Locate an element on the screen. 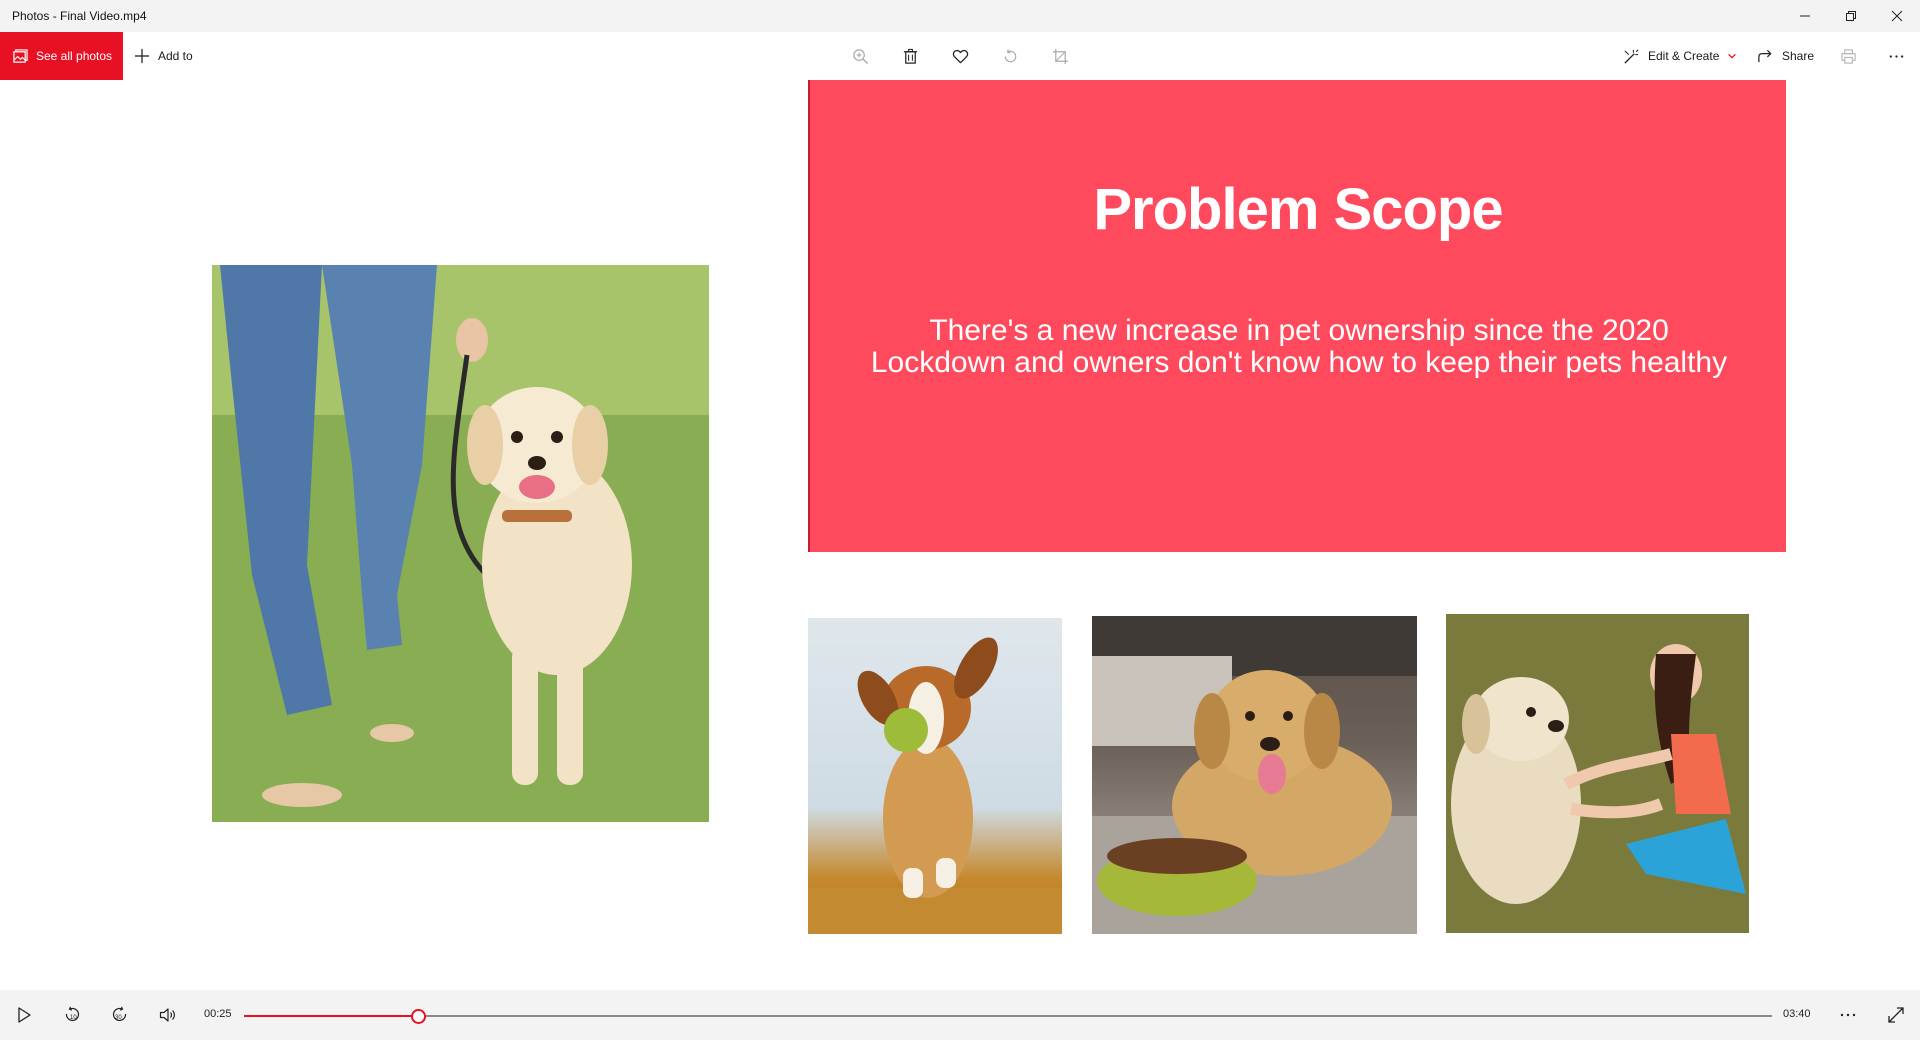  dog-walk-image is located at coordinates (460, 543).